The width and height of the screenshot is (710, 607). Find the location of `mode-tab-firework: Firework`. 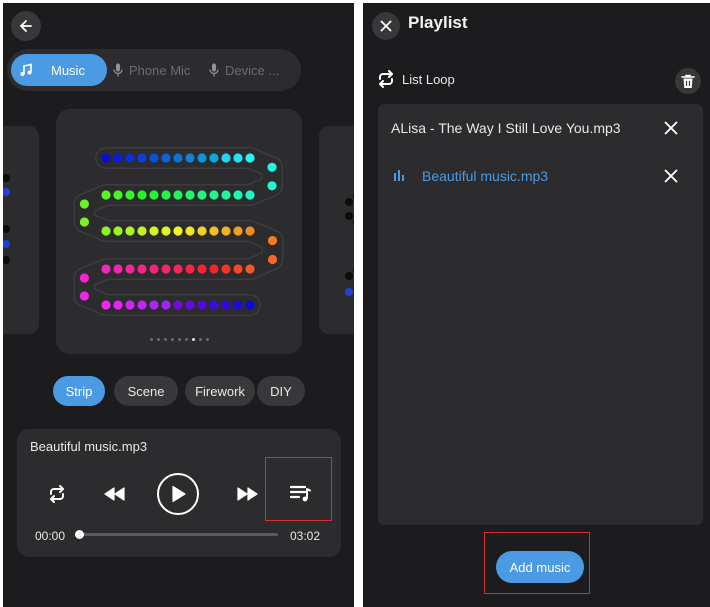

mode-tab-firework: Firework is located at coordinates (220, 391).